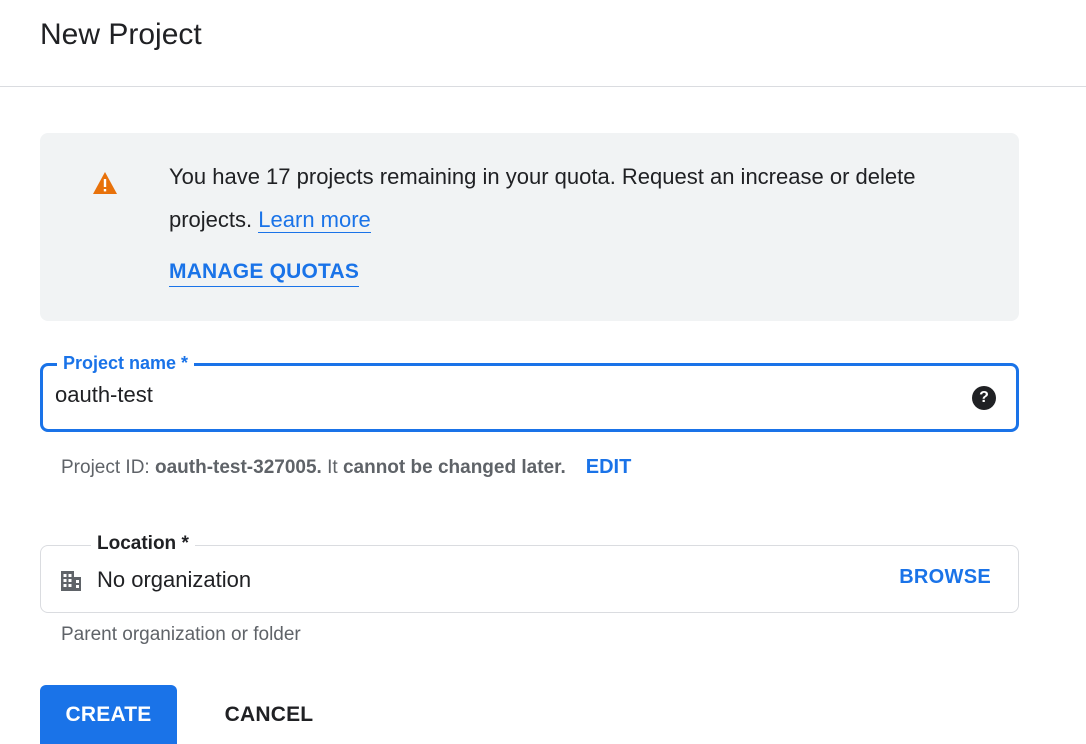 This screenshot has height=744, width=1086. What do you see at coordinates (543, 43) in the screenshot?
I see `page-header: New Project` at bounding box center [543, 43].